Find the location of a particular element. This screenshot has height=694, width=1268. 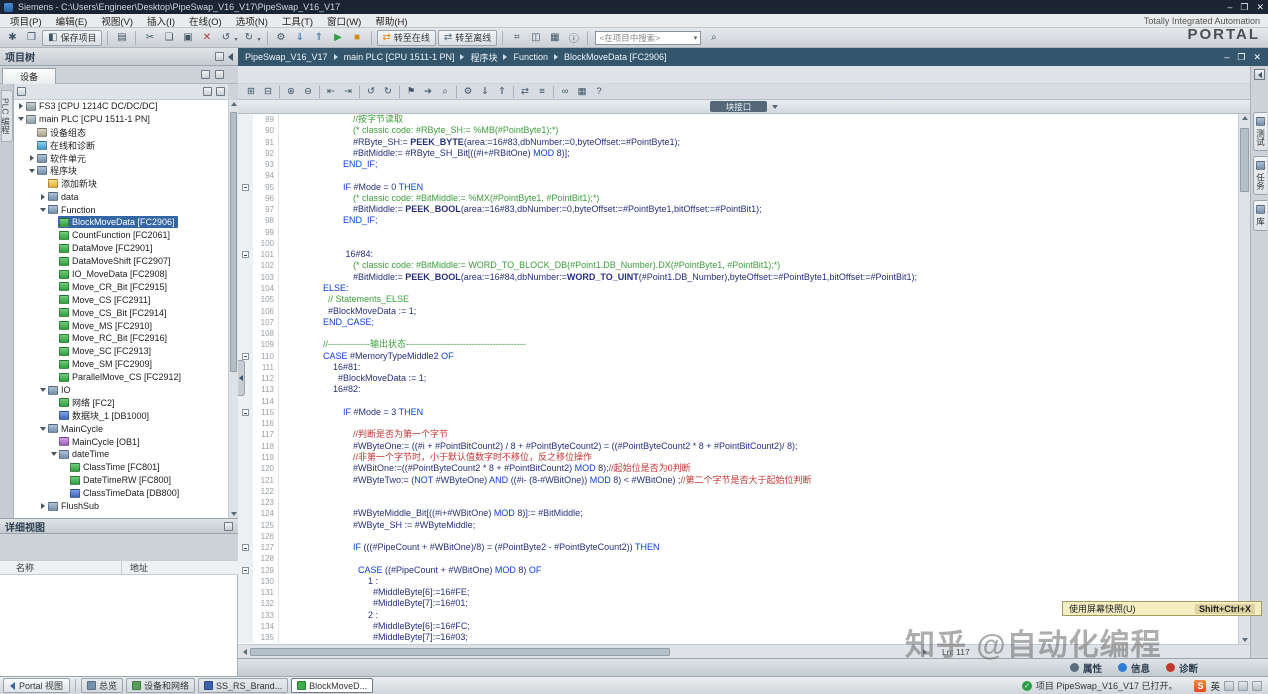

tree-item: MainCycle [OB1] is located at coordinates (121, 441).